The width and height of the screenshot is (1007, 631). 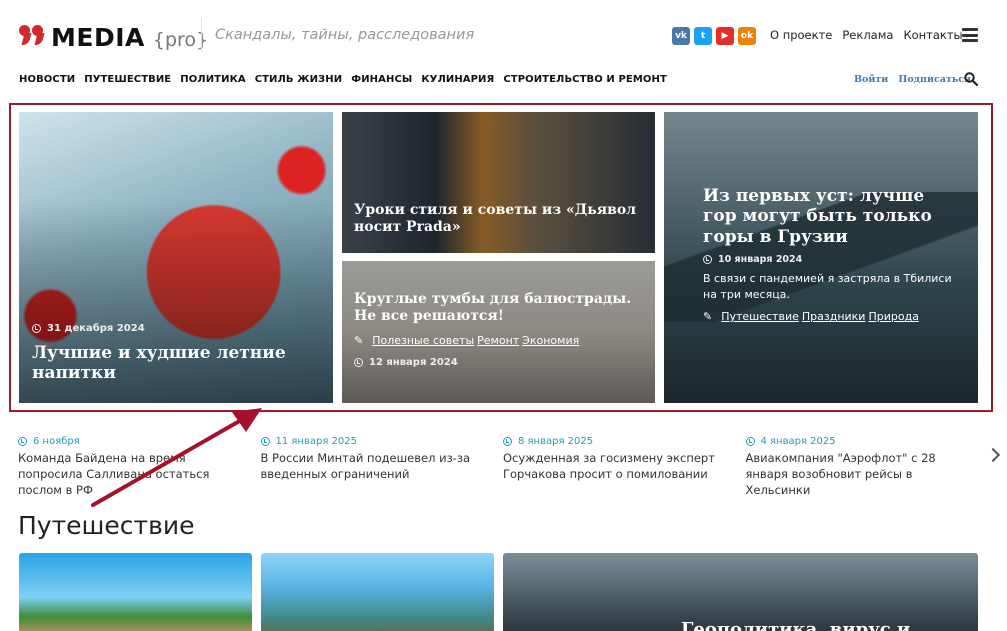 I want to click on site-logo: MEDIA {pro}, so click(x=113, y=37).